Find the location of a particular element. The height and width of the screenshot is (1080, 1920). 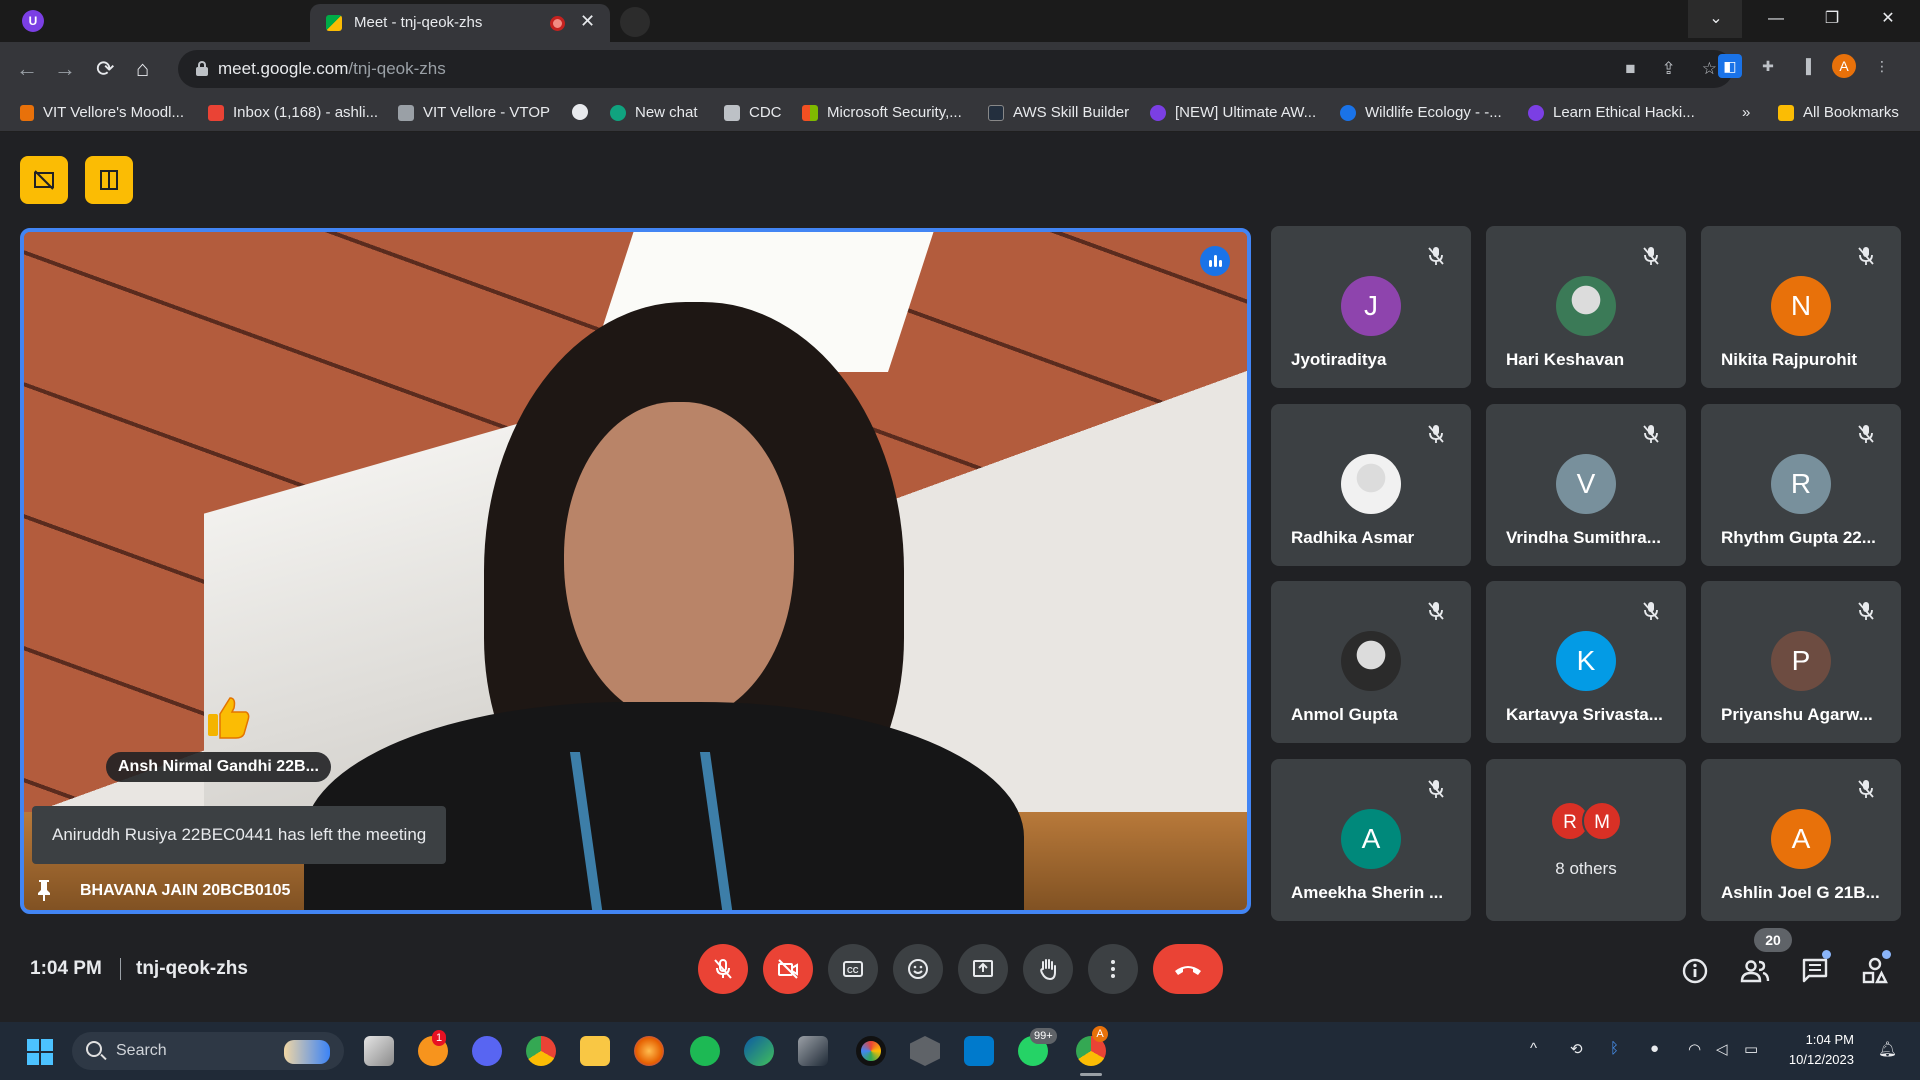

bookmark-item: VIT Vellore - VTOP is located at coordinates (474, 112).